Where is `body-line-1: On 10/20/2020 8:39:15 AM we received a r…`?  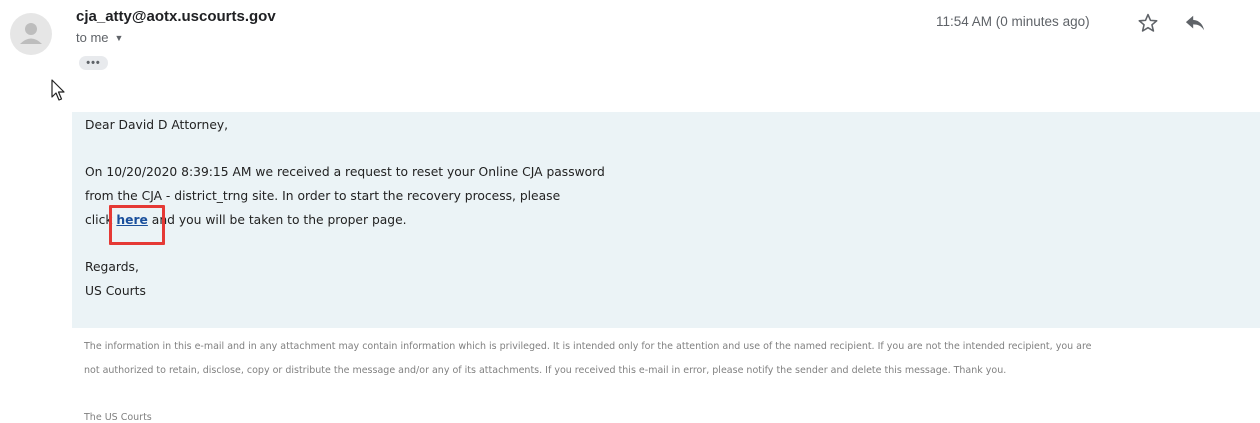 body-line-1: On 10/20/2020 8:39:15 AM we received a r… is located at coordinates (345, 172).